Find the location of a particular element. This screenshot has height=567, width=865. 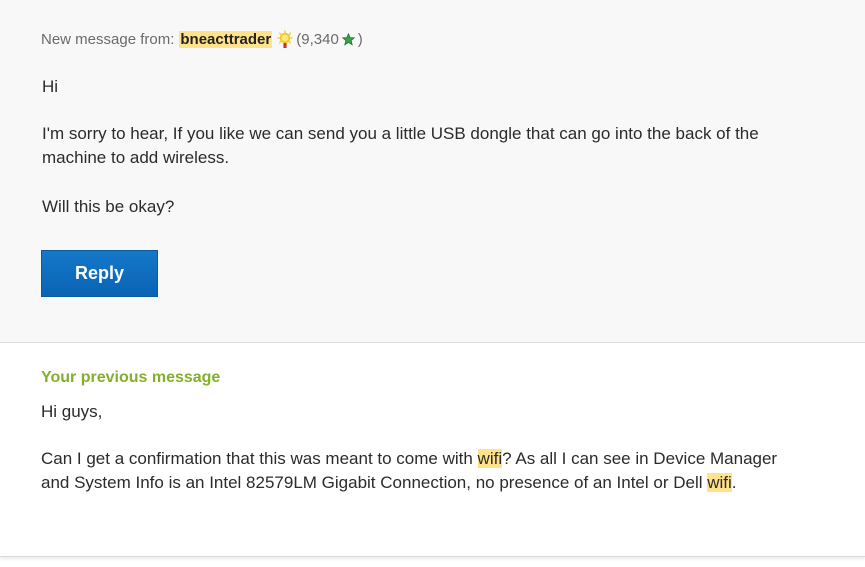

sender-username: bneacttrader is located at coordinates (226, 39).